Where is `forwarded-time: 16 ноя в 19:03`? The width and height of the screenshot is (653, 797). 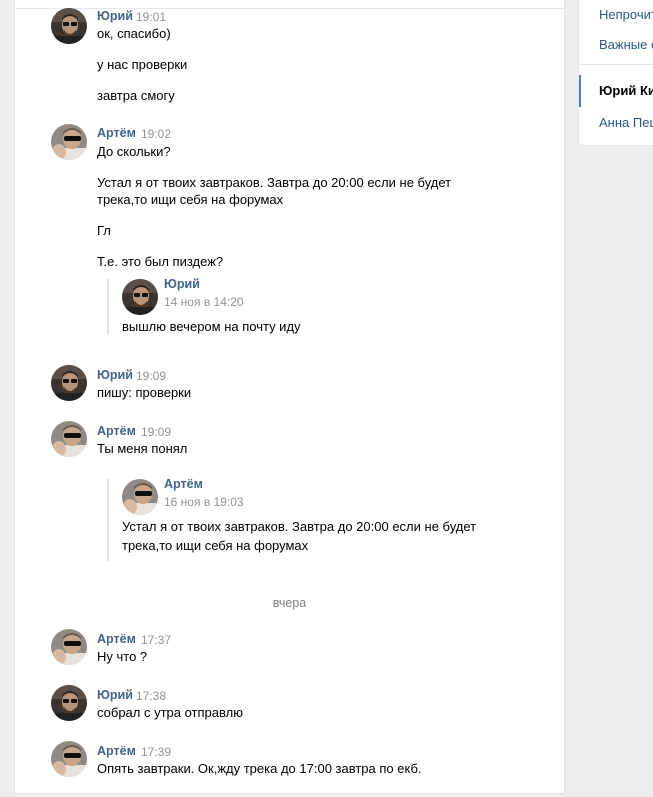 forwarded-time: 16 ноя в 19:03 is located at coordinates (204, 502).